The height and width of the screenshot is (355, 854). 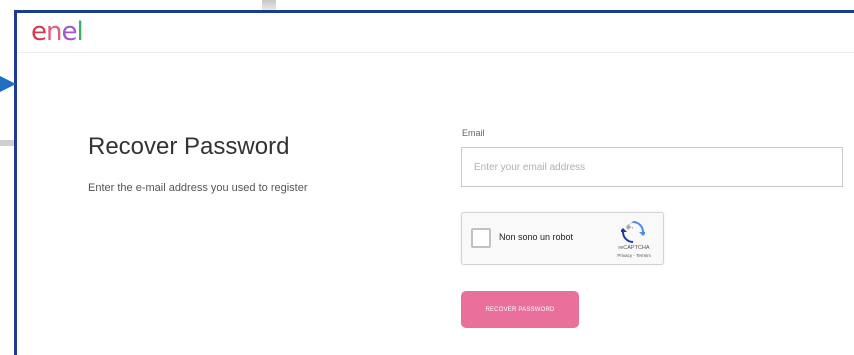 I want to click on recaptcha-brand: reCAPTCHA, so click(x=634, y=248).